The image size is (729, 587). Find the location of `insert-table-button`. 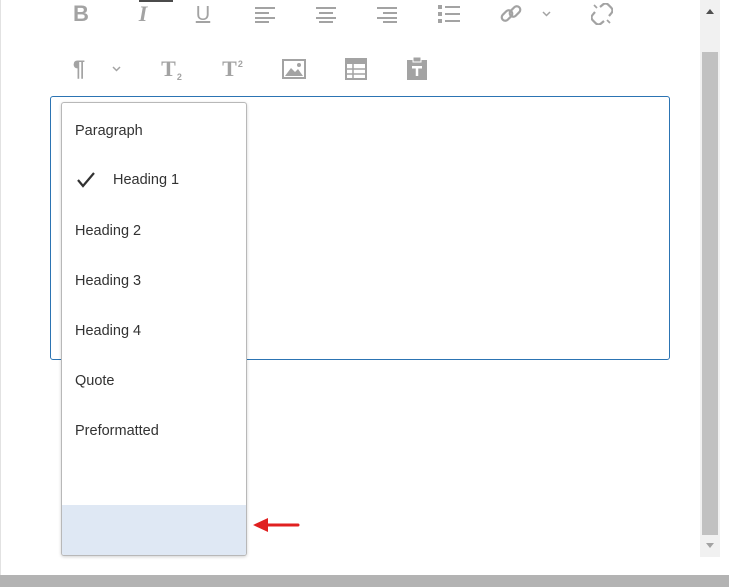

insert-table-button is located at coordinates (356, 69).